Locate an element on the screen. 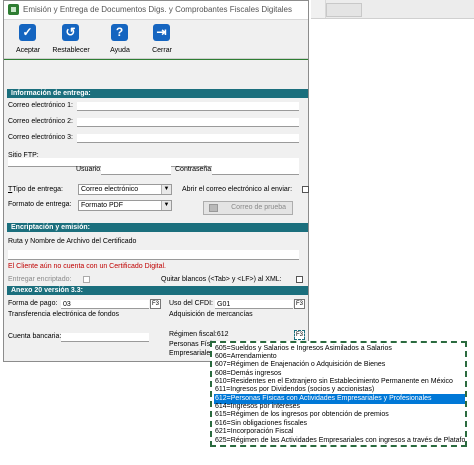  section-header-anexo: Anexo 20 versión 3.3: is located at coordinates (157, 290).